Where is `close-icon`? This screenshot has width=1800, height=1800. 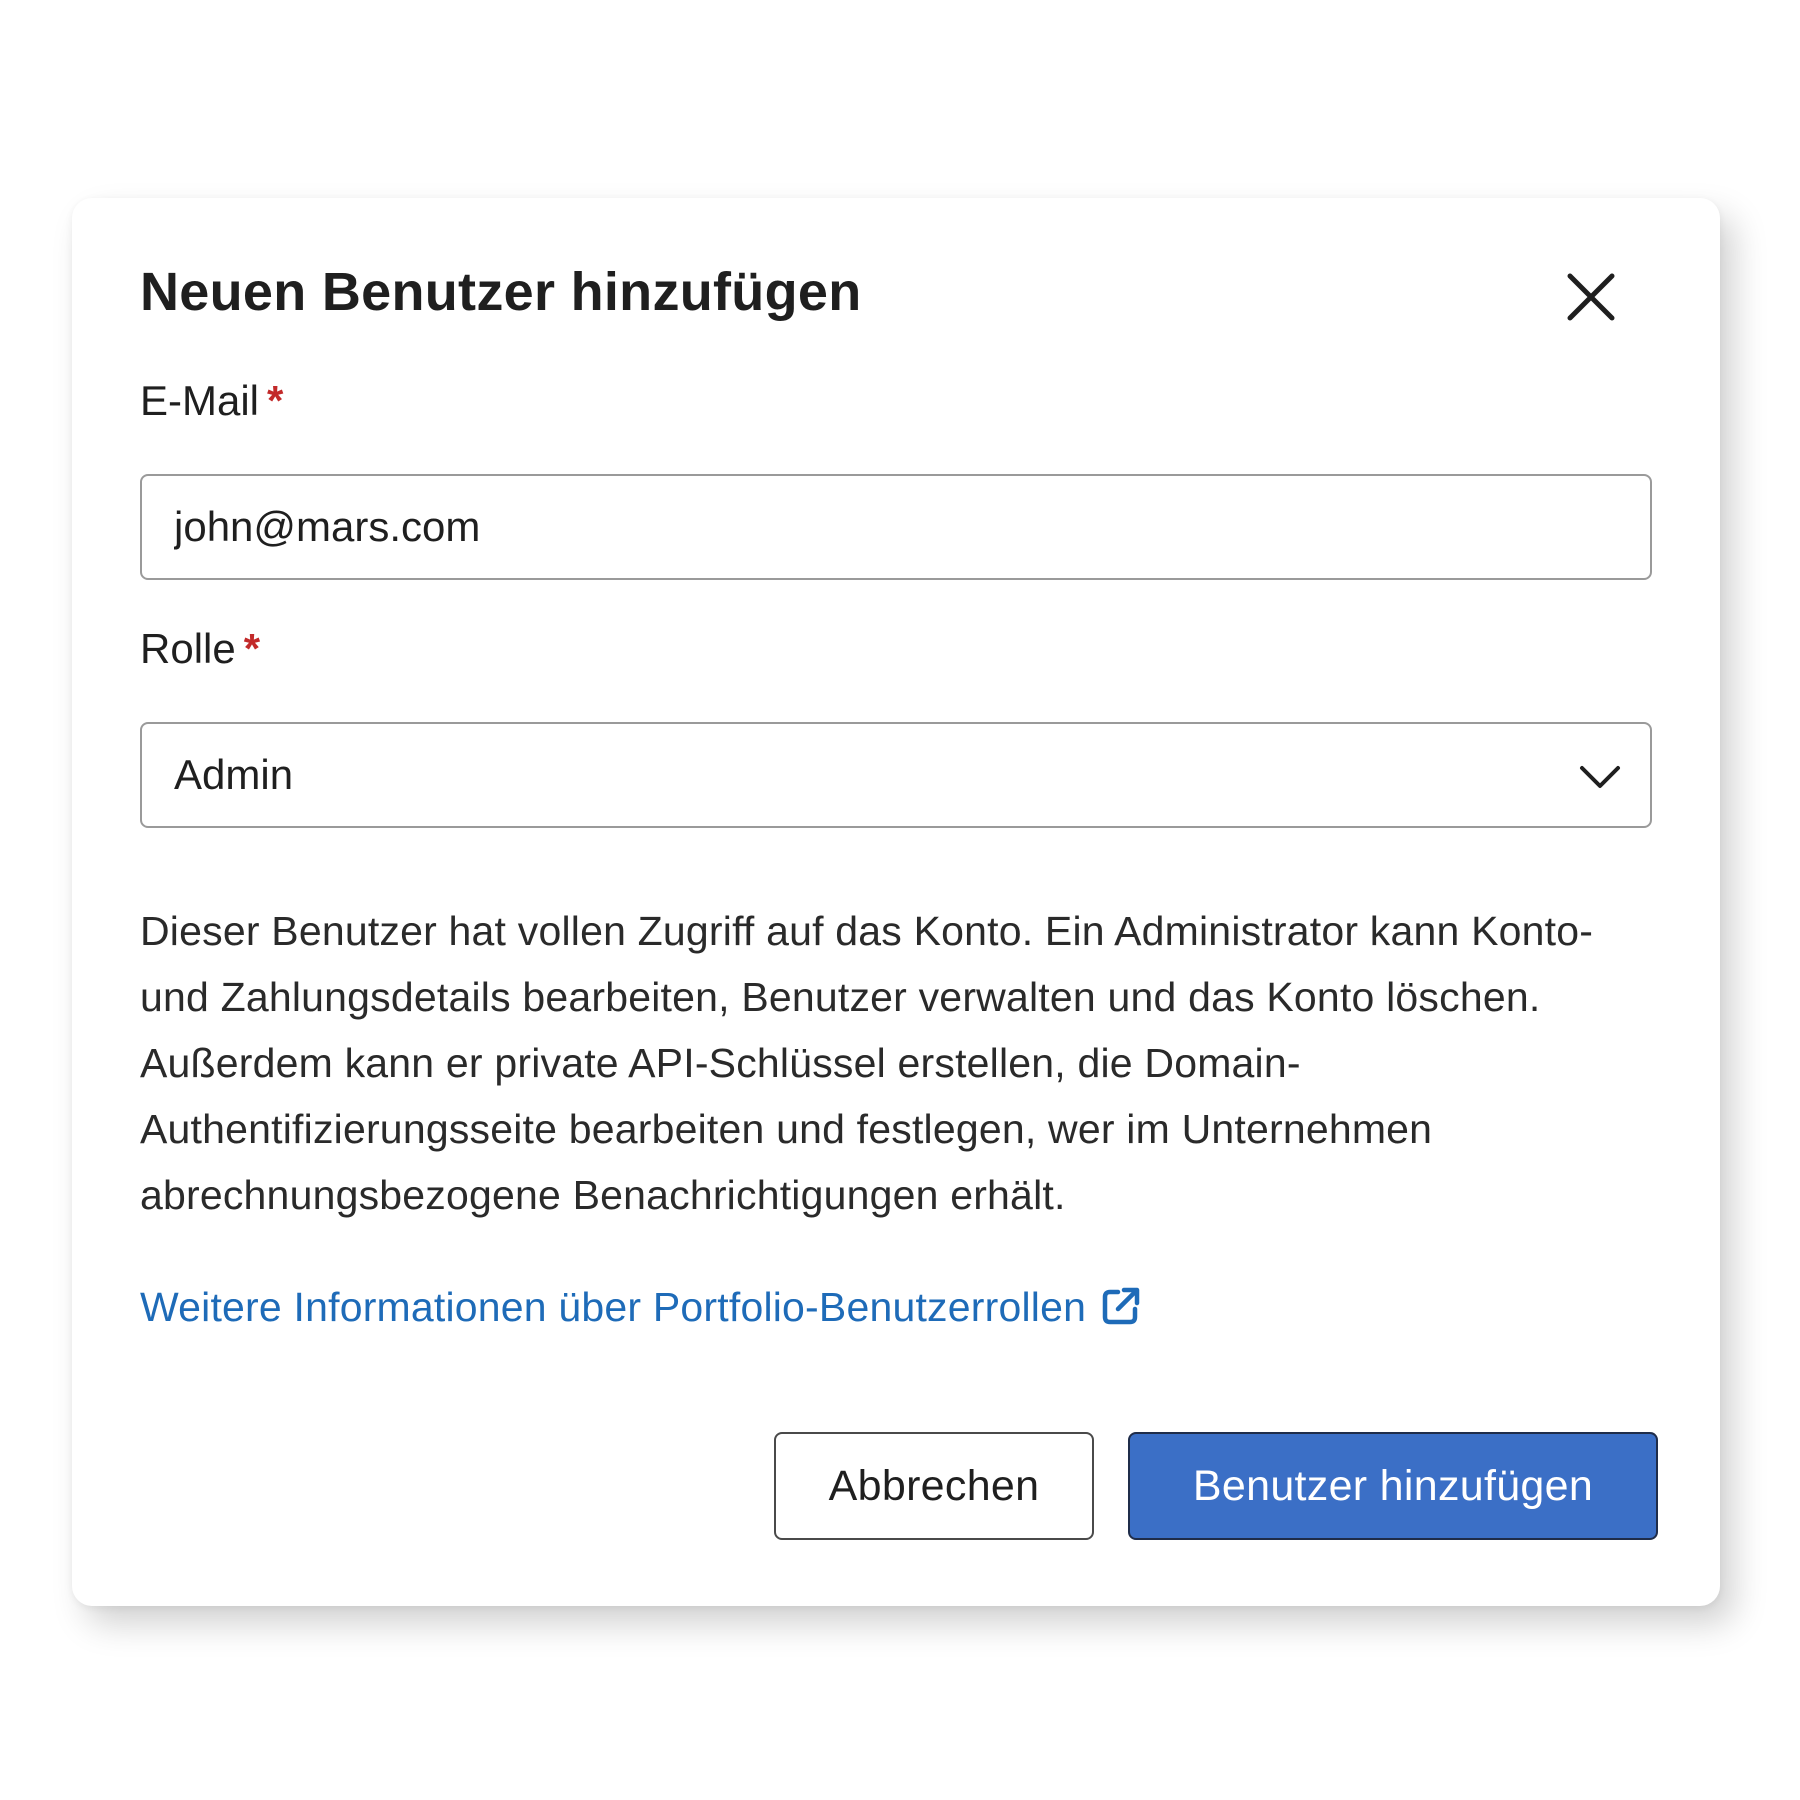
close-icon is located at coordinates (1591, 297).